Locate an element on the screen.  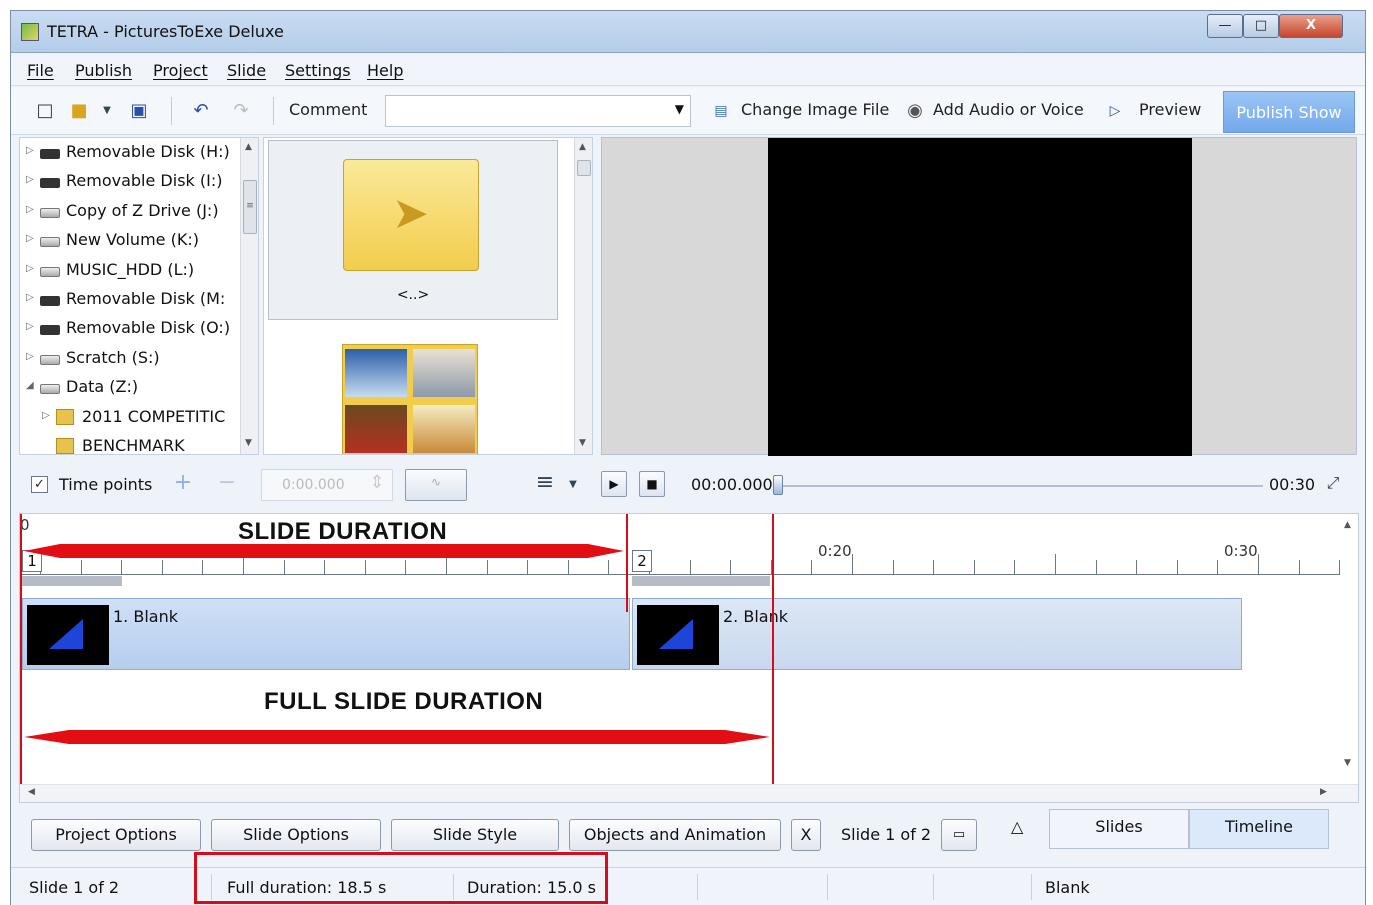
tree-item: ▷ MUSIC_HDD (L:) is located at coordinates (131, 271).